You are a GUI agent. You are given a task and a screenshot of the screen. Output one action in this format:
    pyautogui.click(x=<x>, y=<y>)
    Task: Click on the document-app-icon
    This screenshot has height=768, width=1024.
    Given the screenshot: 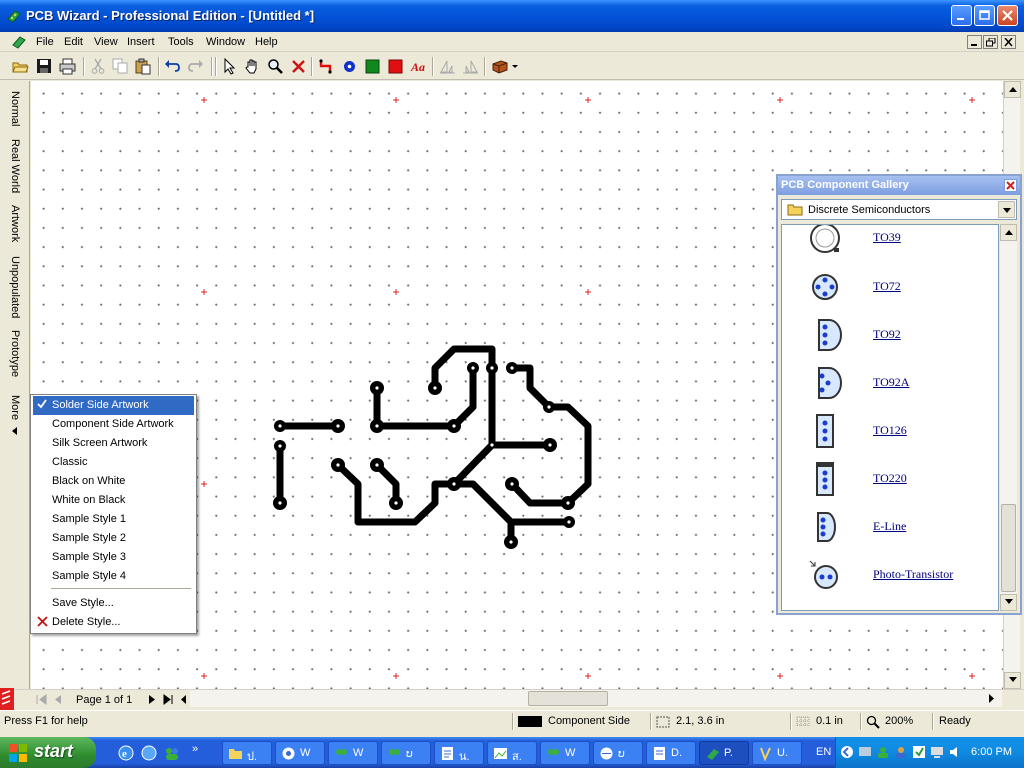 What is the action you would take?
    pyautogui.click(x=19, y=43)
    